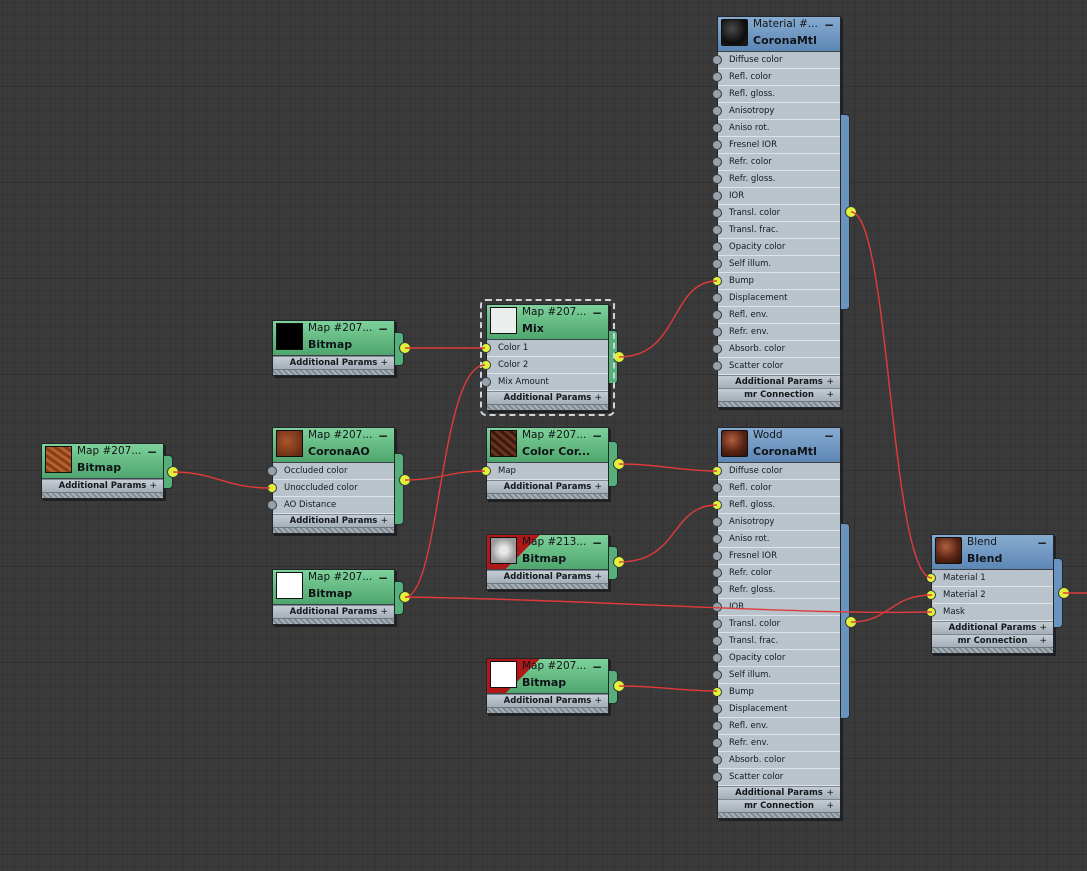 The width and height of the screenshot is (1087, 871). I want to click on slot-fresnel-ior: Fresnel IOR, so click(776, 145).